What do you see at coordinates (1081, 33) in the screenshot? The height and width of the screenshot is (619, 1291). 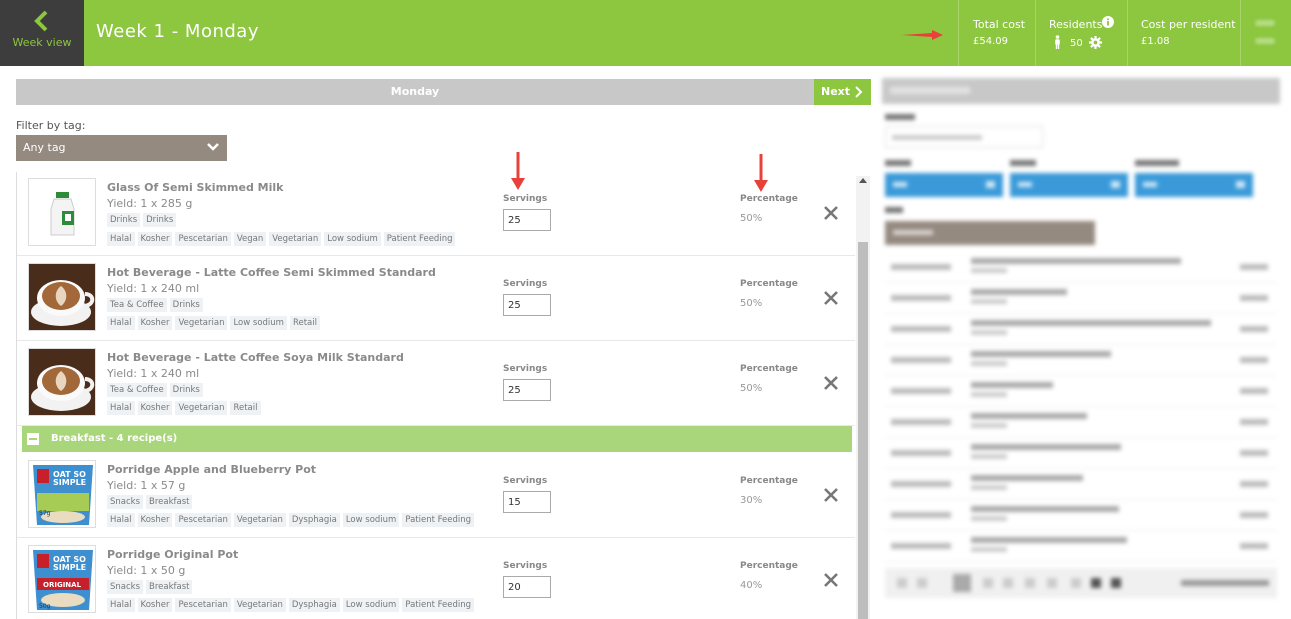 I see `residents-stat: Residents 50` at bounding box center [1081, 33].